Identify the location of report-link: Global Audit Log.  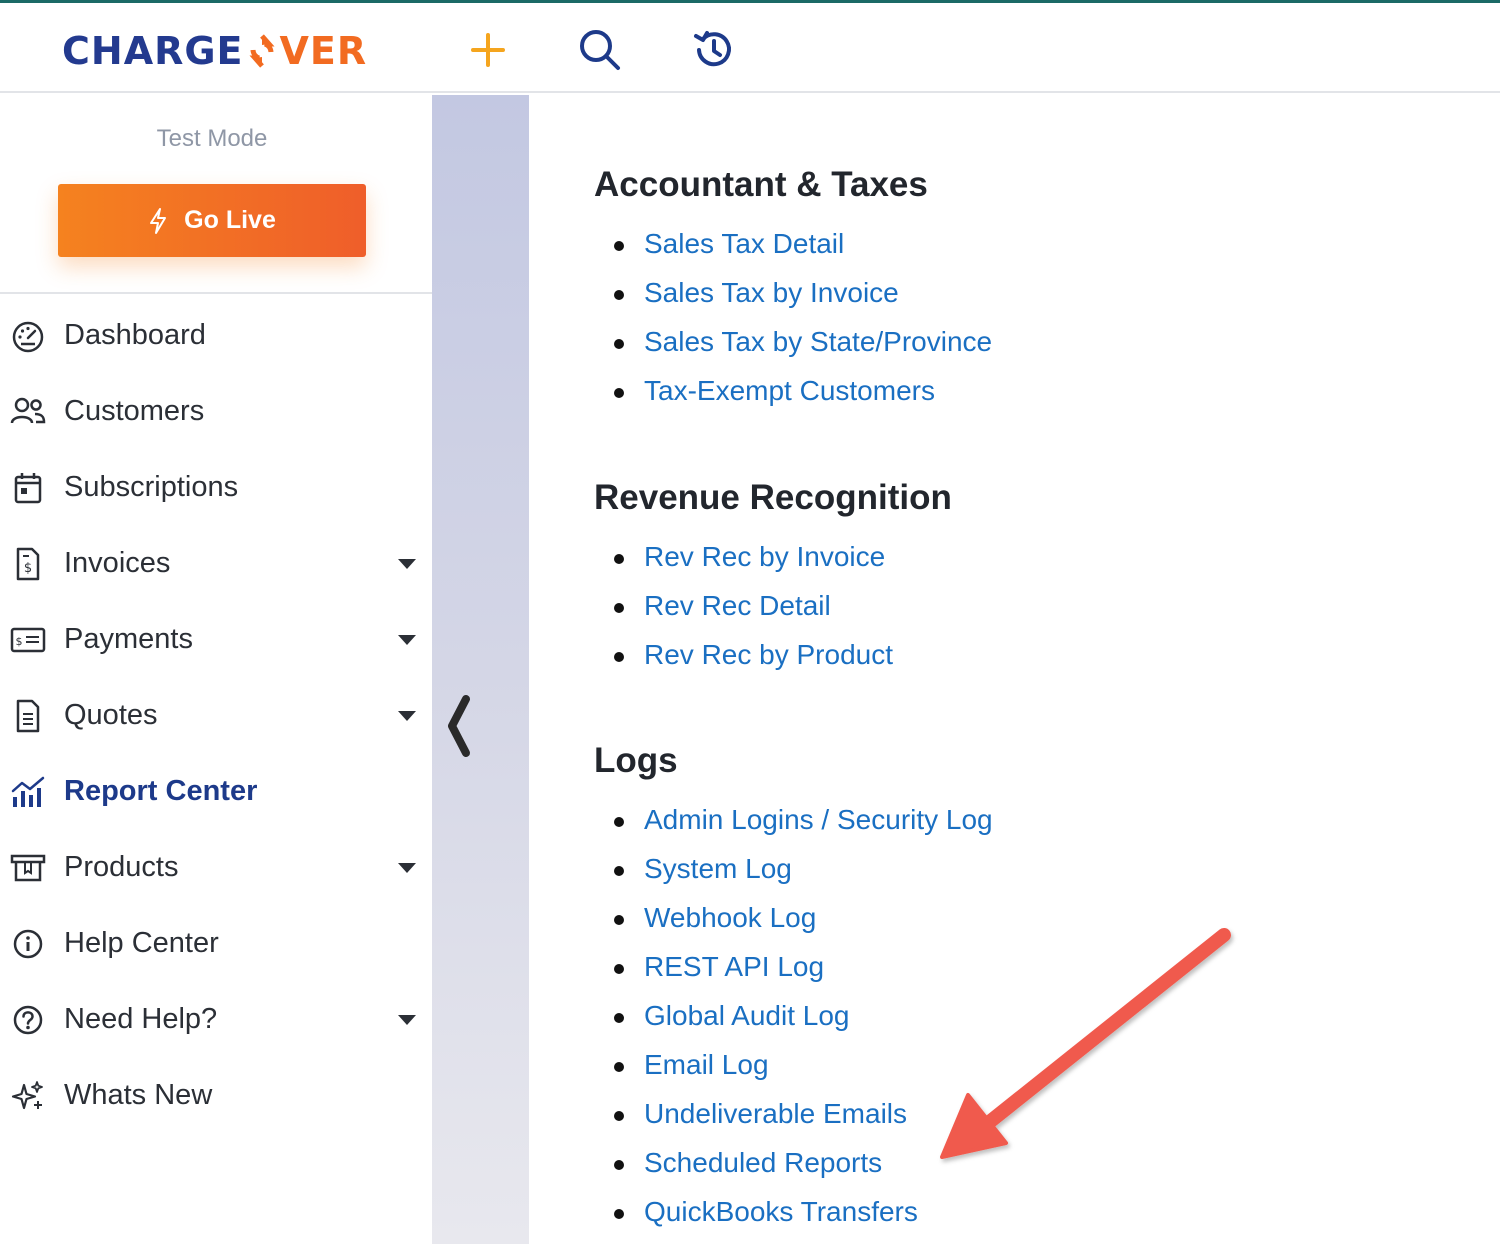
(803, 1023).